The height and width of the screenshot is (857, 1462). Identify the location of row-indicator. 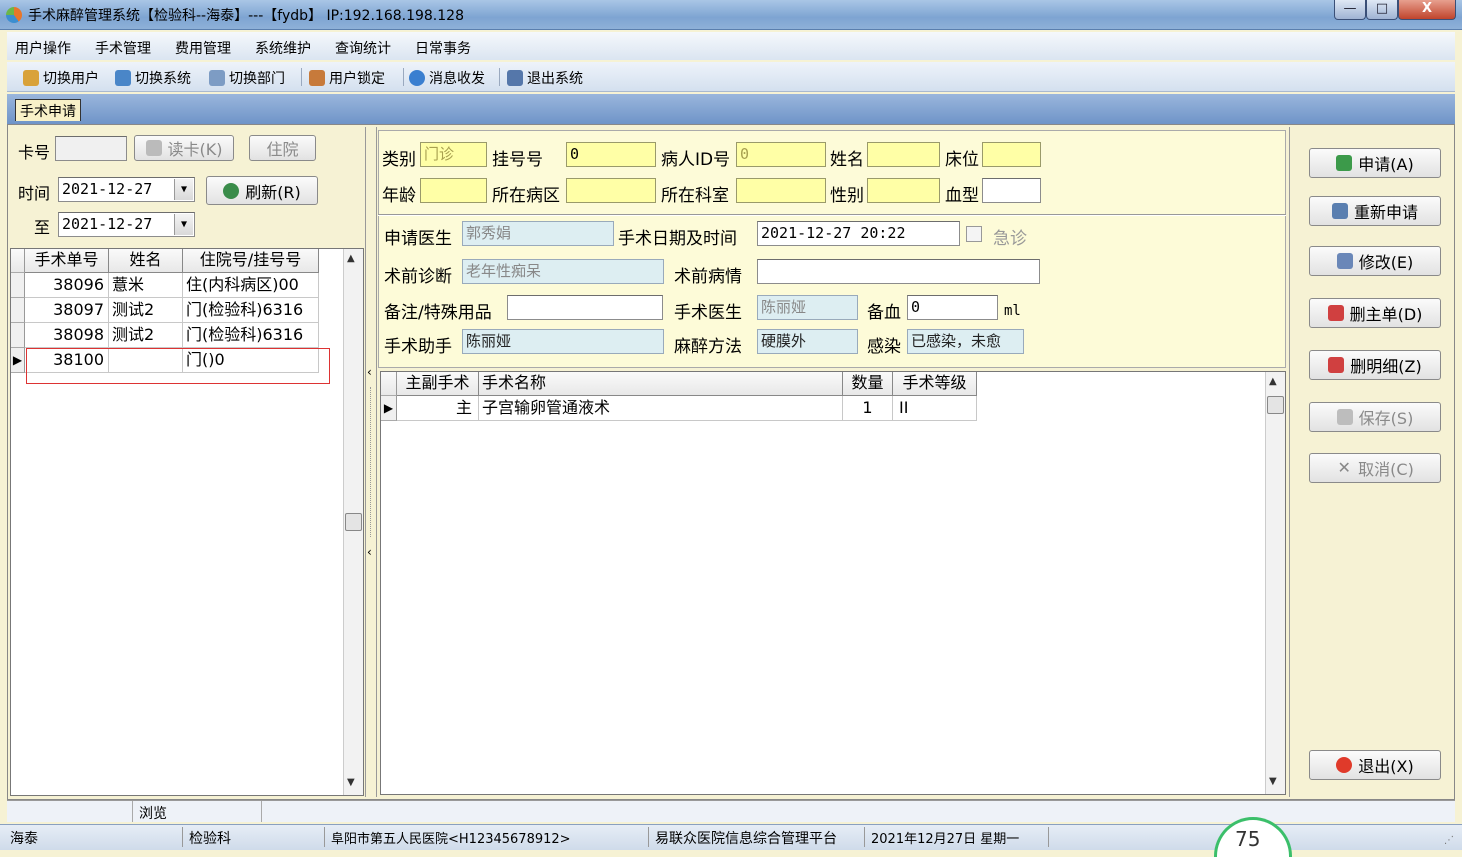
(18, 285).